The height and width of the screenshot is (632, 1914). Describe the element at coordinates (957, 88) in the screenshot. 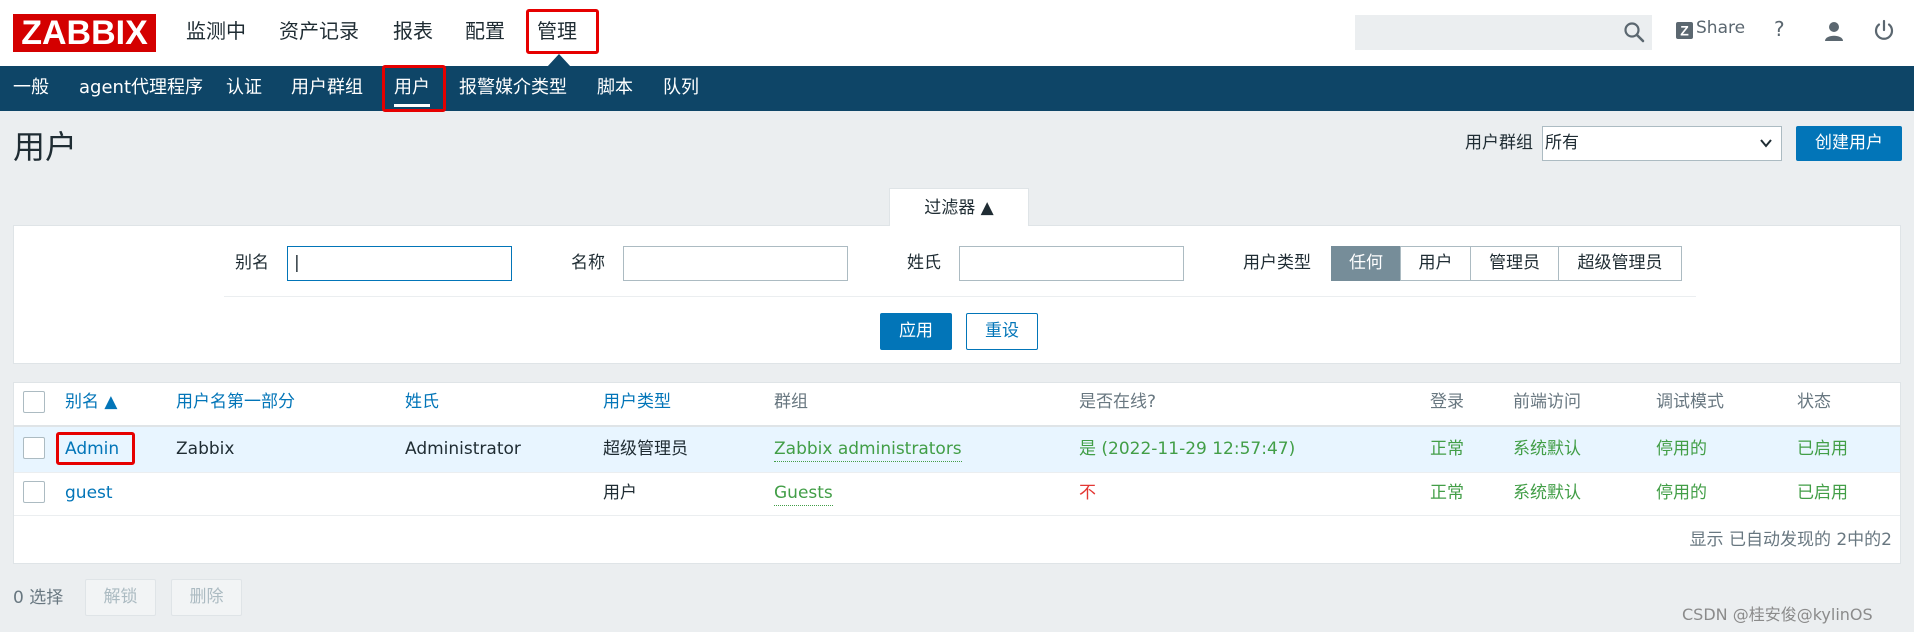

I see `sub-navigation` at that location.